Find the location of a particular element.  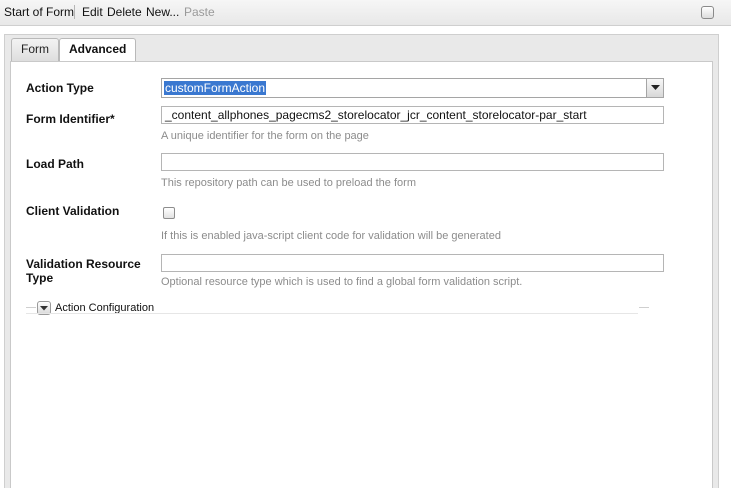

client-validation-checkbox is located at coordinates (169, 213).